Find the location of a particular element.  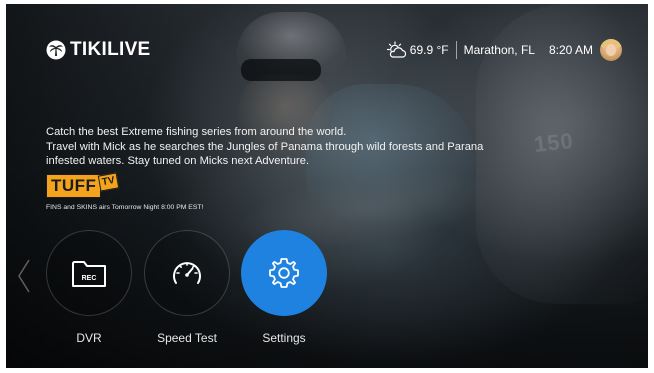

menu-item-settings: Settings is located at coordinates (284, 287).